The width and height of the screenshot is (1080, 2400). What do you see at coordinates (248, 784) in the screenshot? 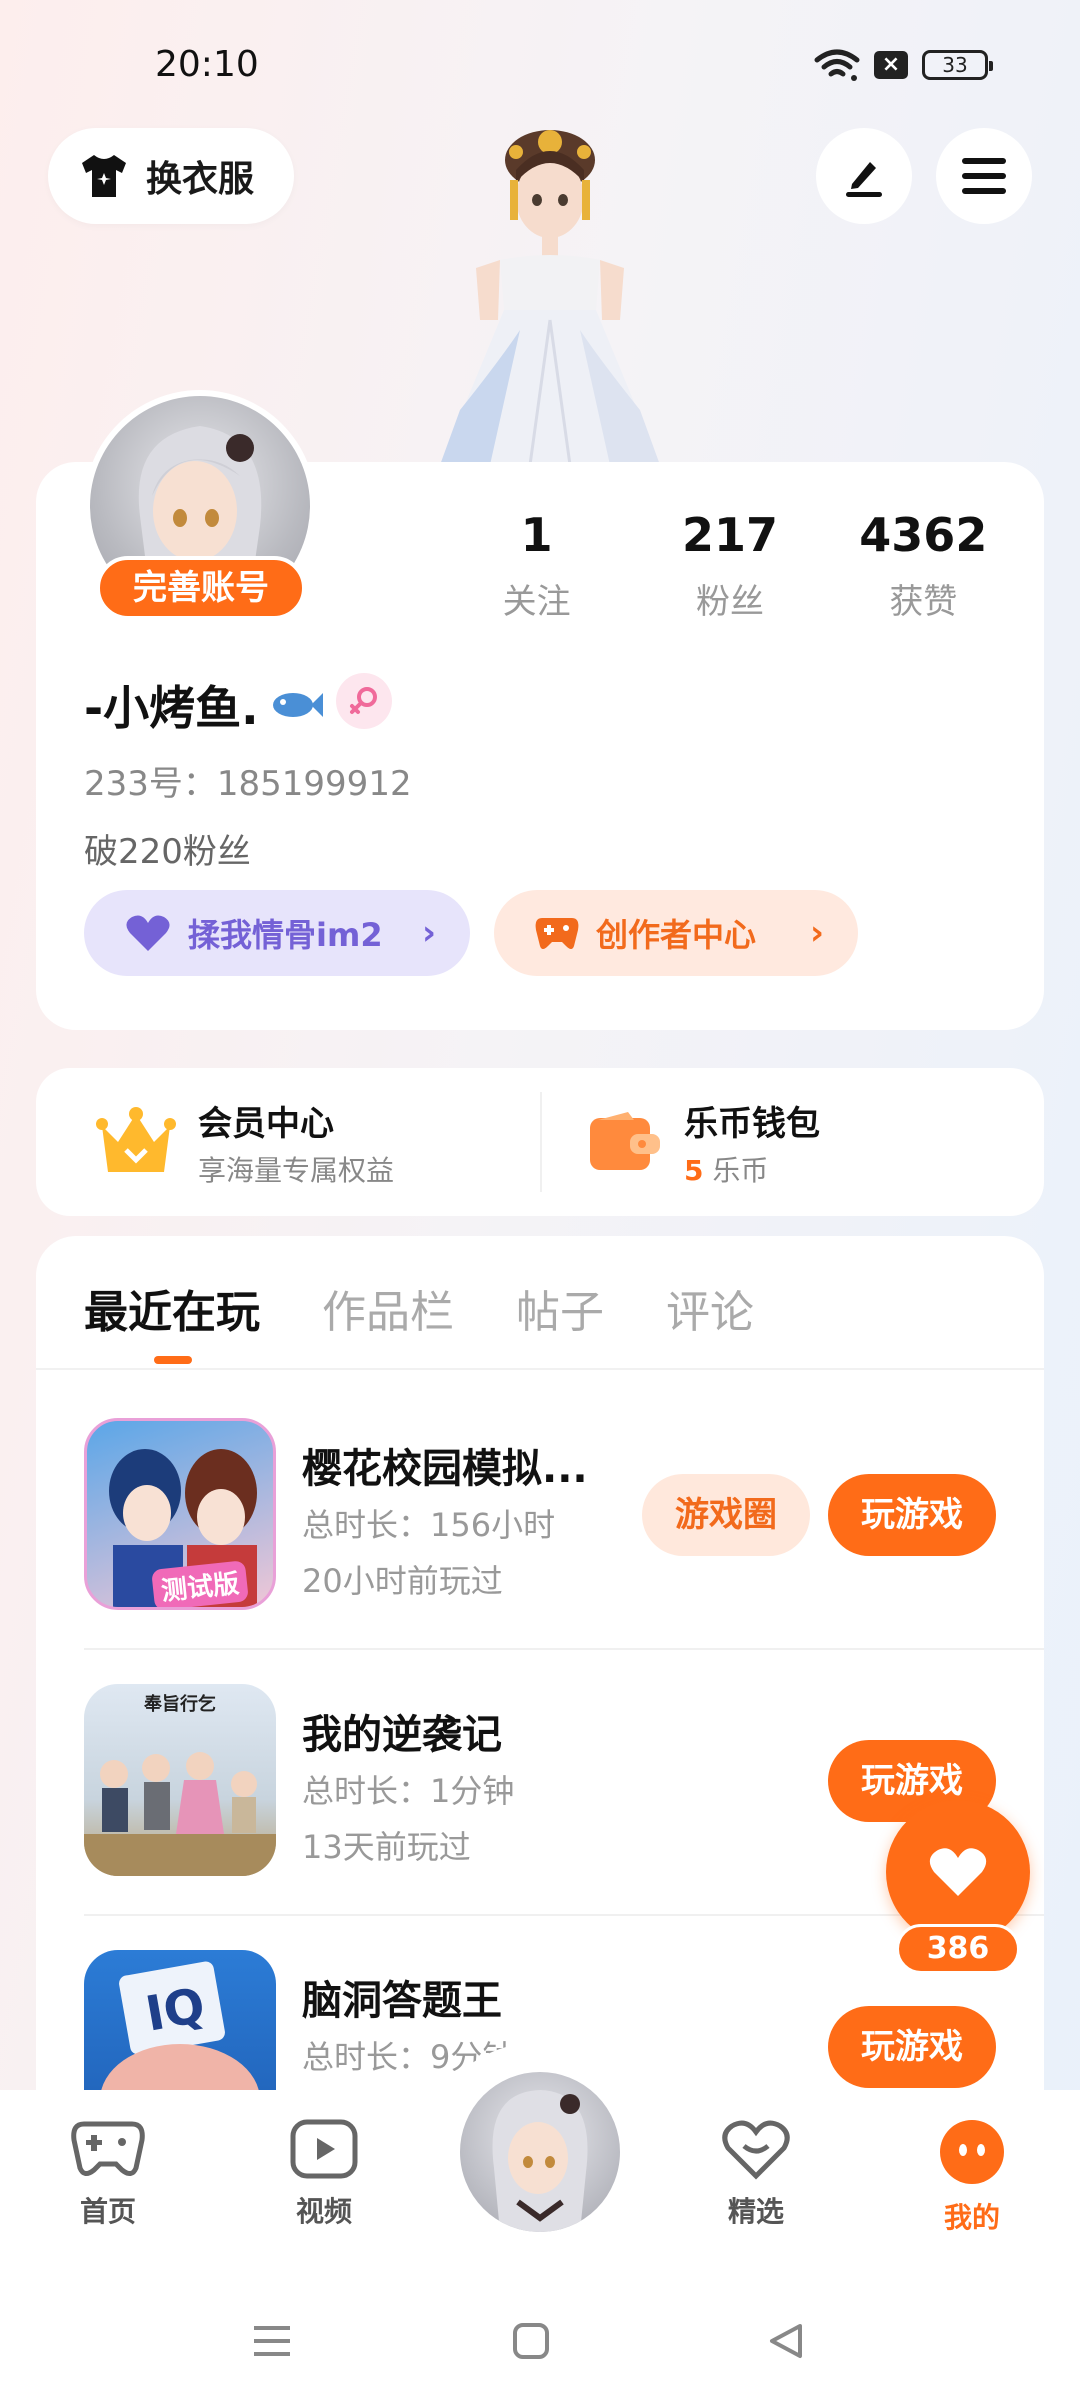
I see `user-id: 233号：185199912` at bounding box center [248, 784].